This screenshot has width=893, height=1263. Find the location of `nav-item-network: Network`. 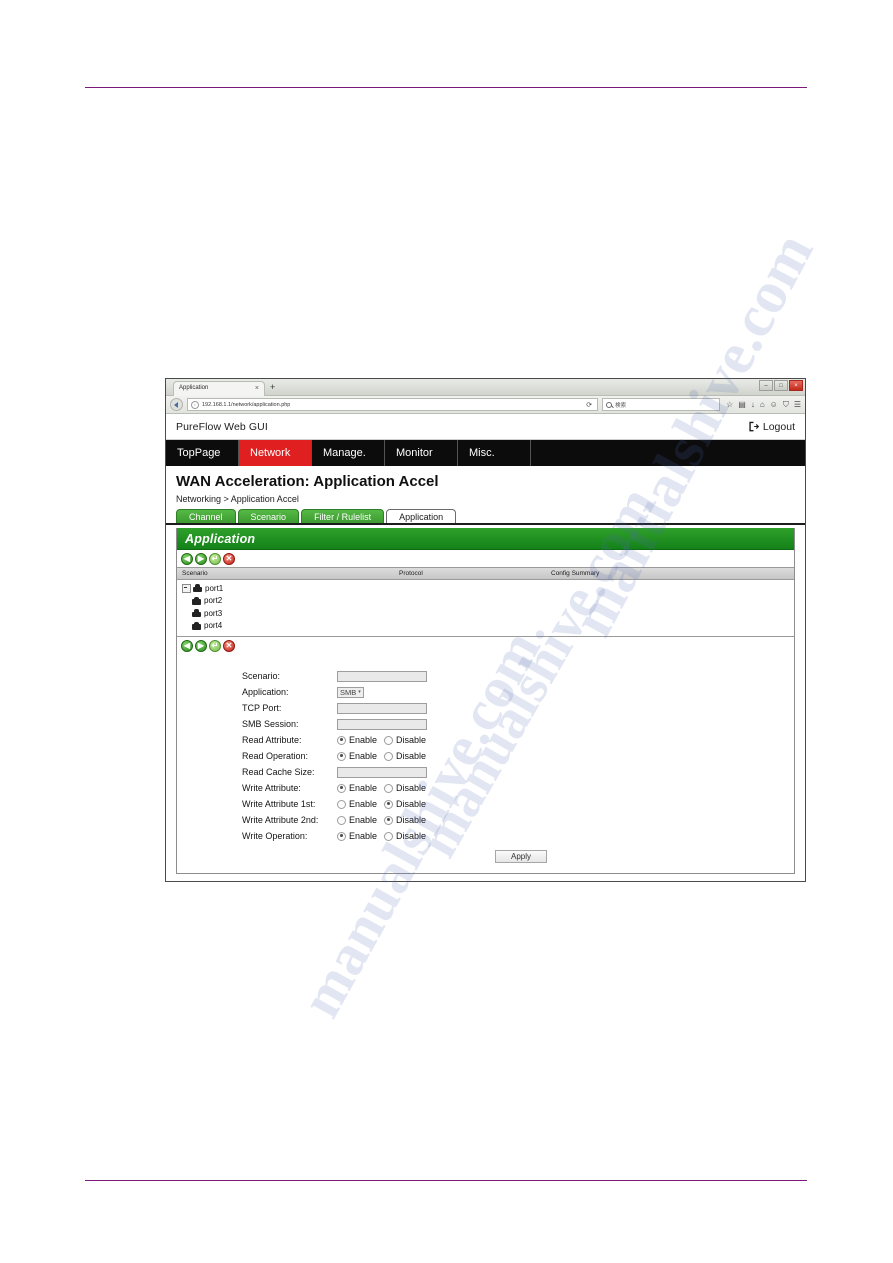

nav-item-network: Network is located at coordinates (275, 453).